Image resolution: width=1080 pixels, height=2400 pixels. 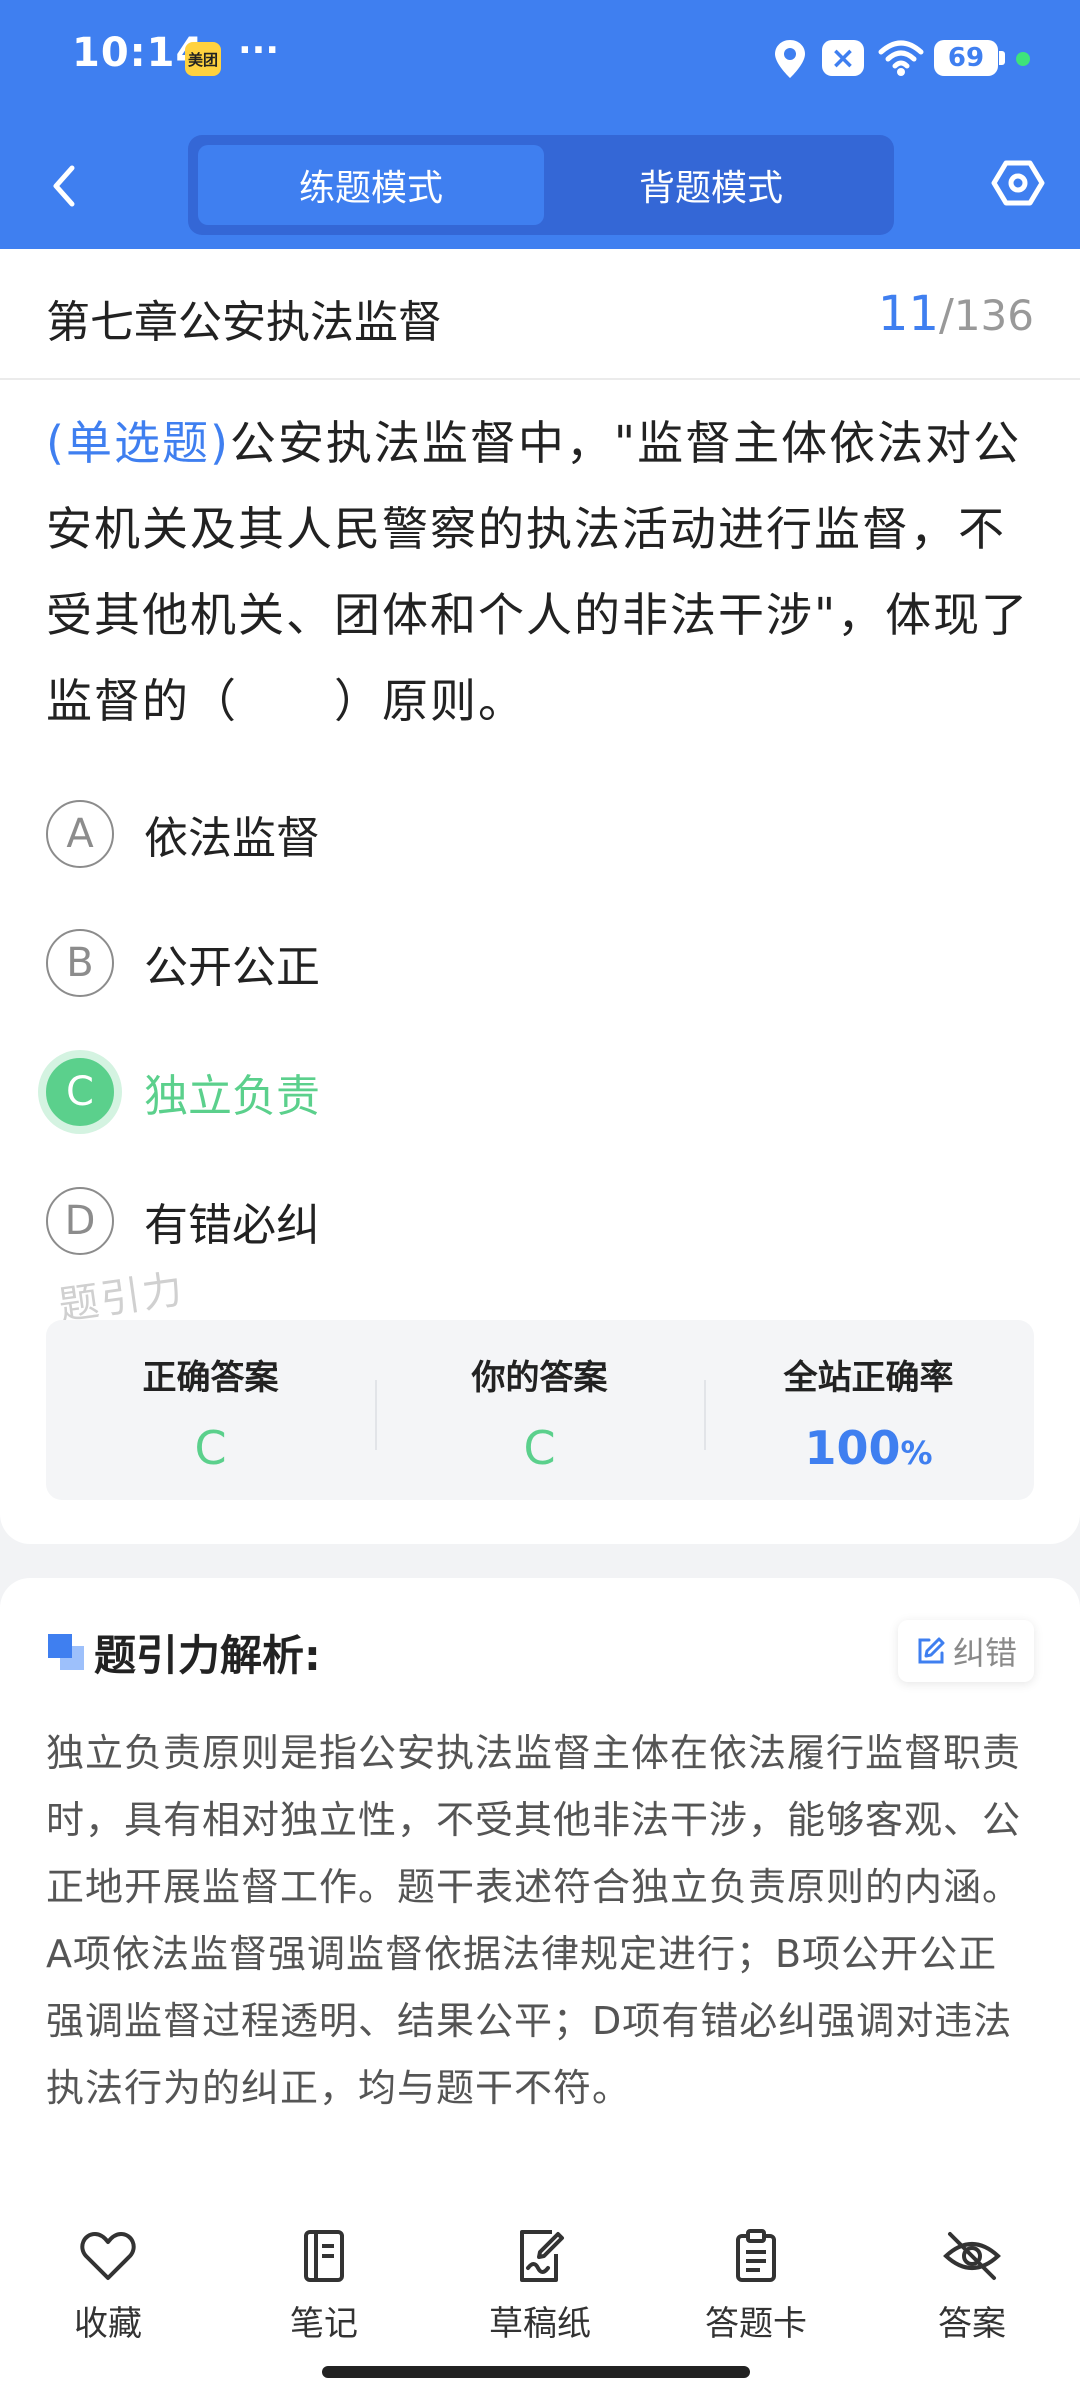 I want to click on your-answer-label: 你的答案, so click(x=539, y=1378).